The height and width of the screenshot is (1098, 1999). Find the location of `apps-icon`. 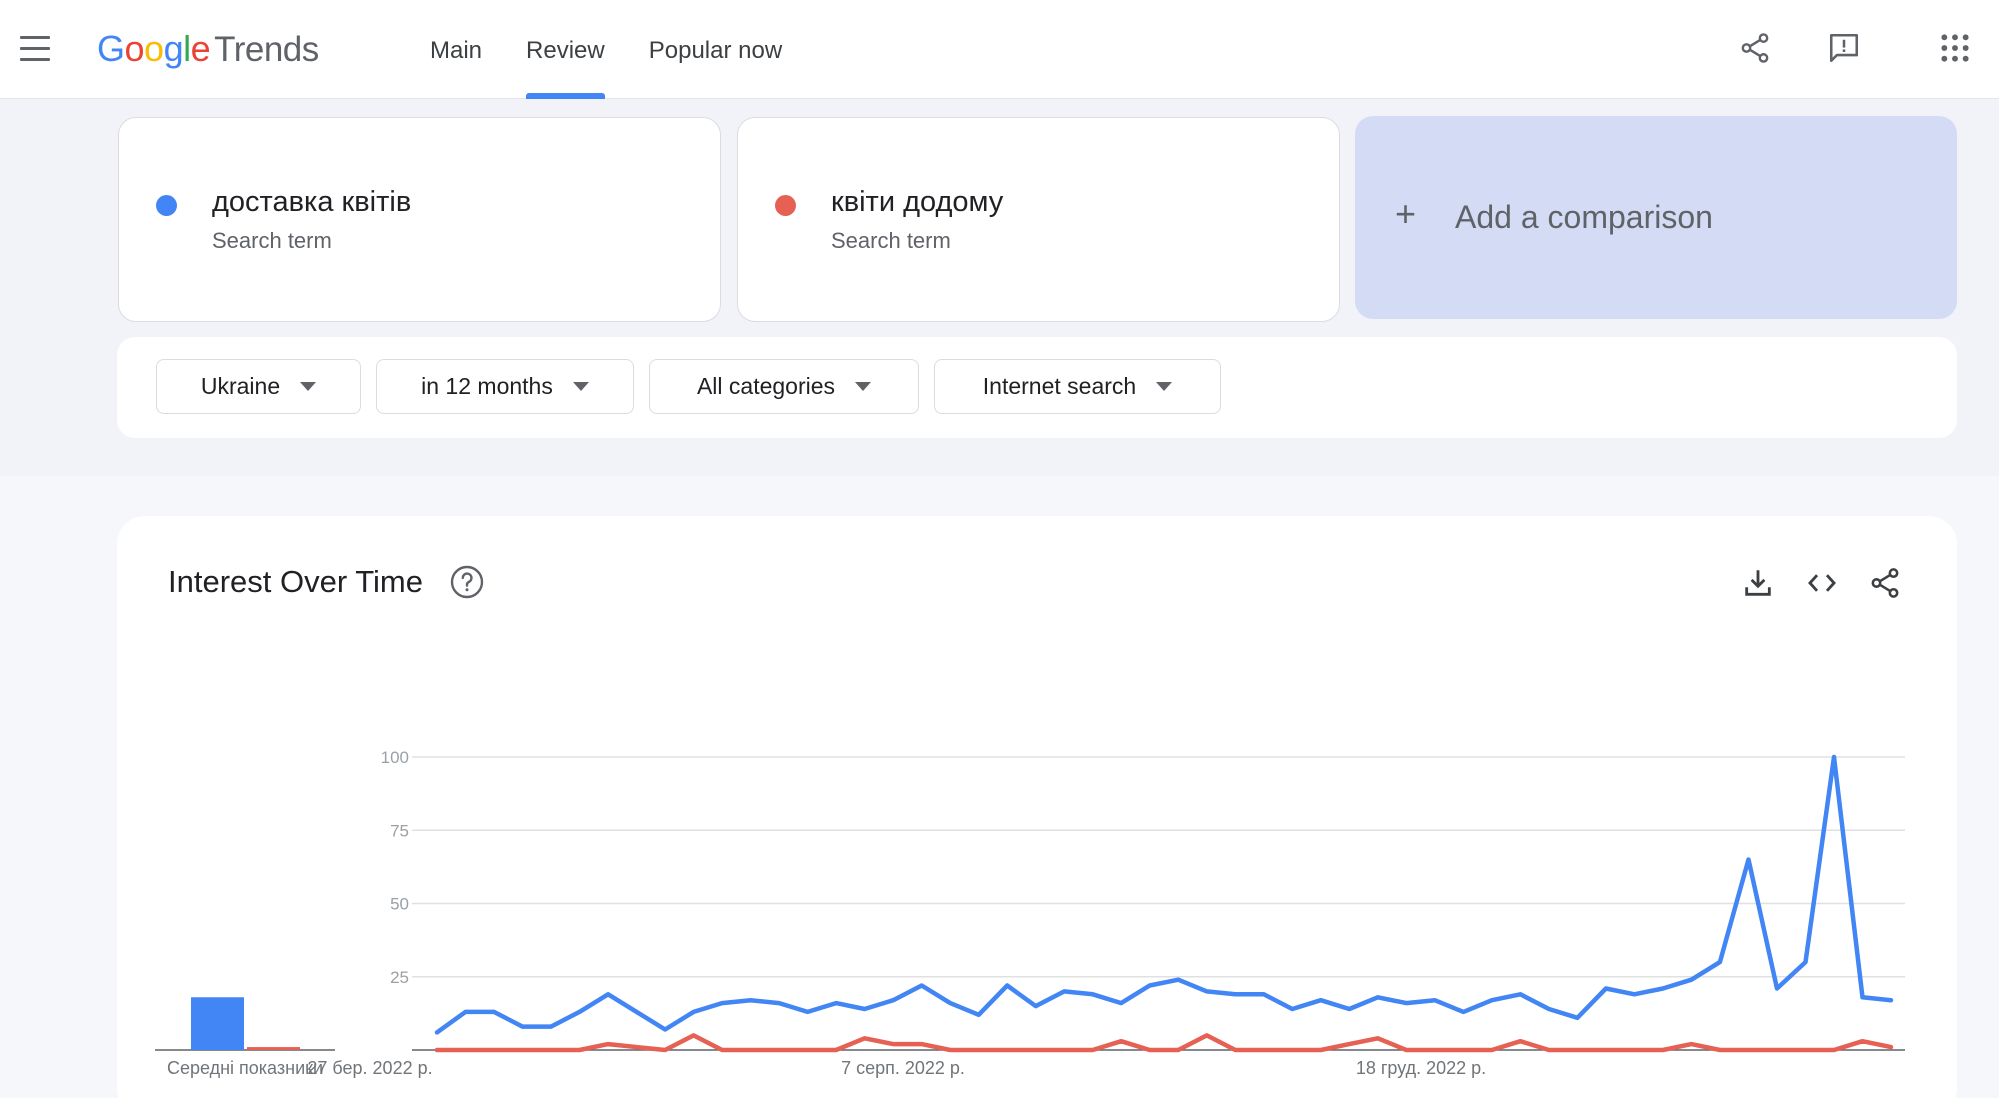

apps-icon is located at coordinates (1955, 48).